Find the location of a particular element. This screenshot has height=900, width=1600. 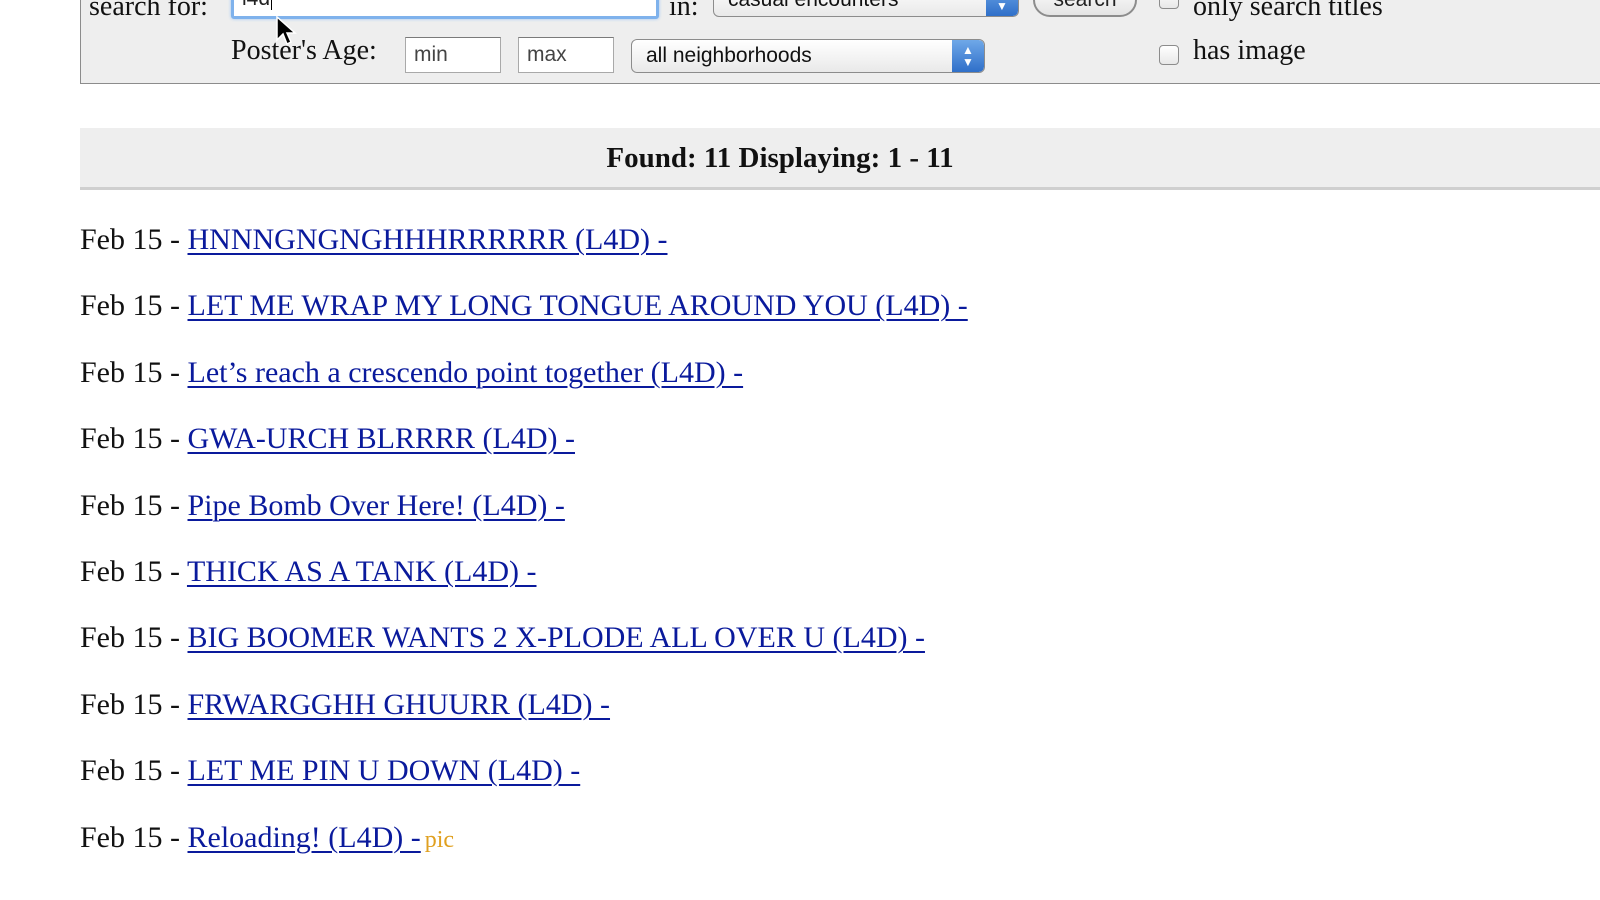

text-caret is located at coordinates (272, 5).